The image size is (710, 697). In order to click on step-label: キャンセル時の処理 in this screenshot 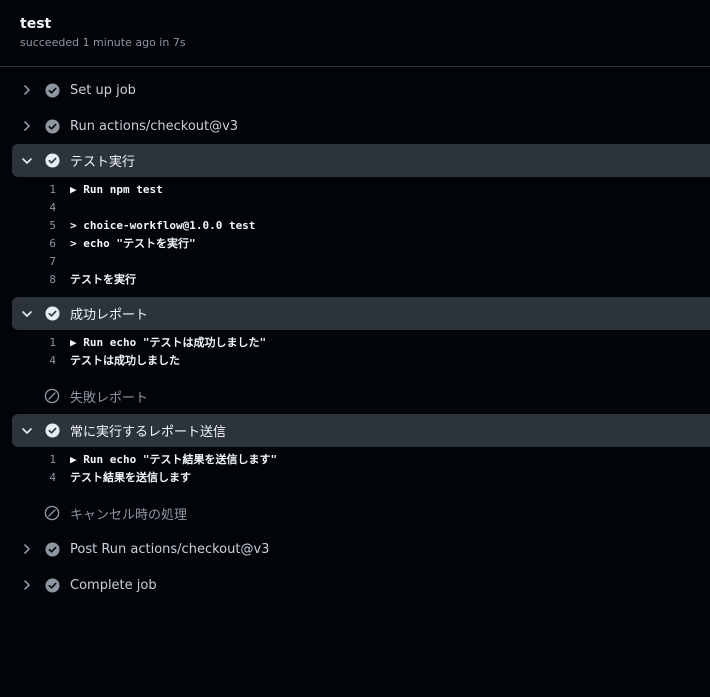, I will do `click(129, 515)`.